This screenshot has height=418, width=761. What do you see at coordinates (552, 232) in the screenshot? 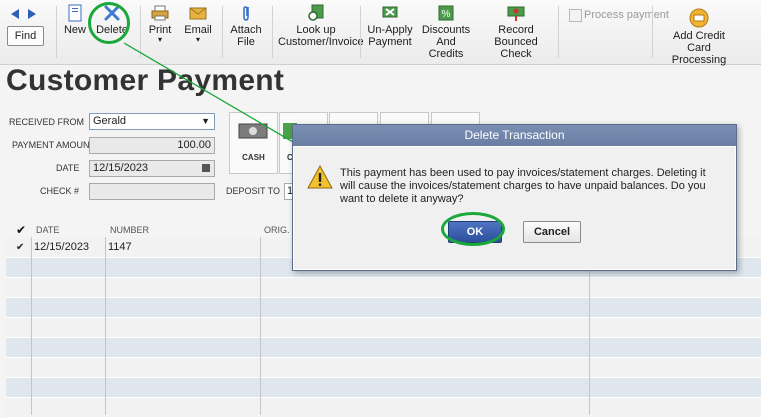
I see `cancel-button: Cancel` at bounding box center [552, 232].